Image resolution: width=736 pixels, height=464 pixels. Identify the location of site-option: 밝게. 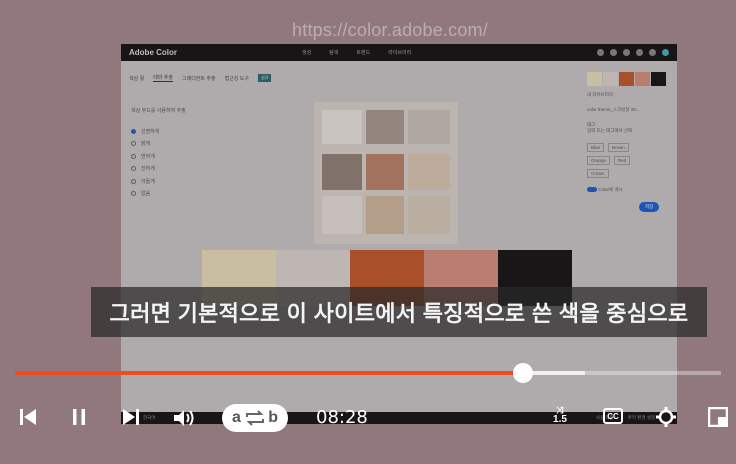
(161, 144).